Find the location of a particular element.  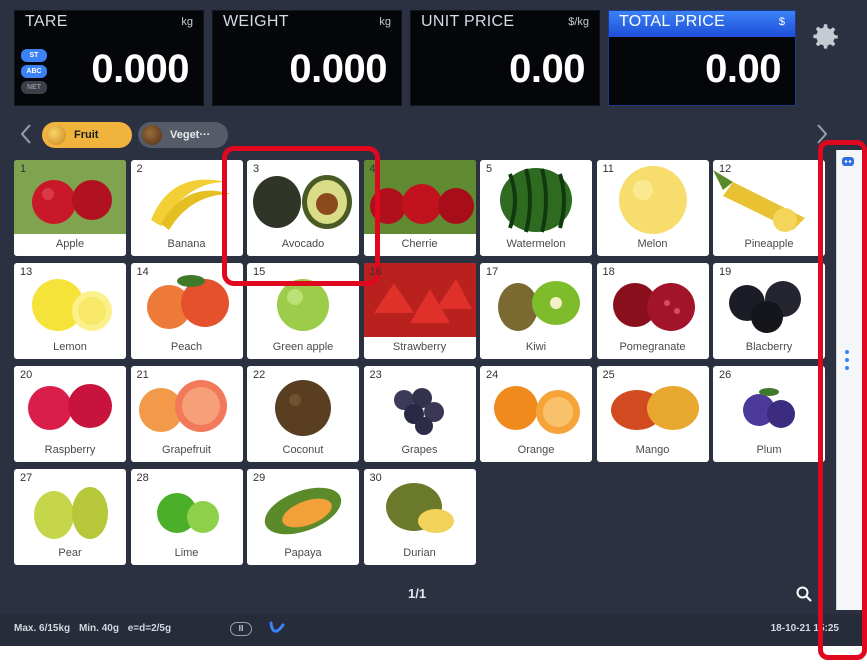

category-label-vegetables: Veget··· is located at coordinates (190, 135).